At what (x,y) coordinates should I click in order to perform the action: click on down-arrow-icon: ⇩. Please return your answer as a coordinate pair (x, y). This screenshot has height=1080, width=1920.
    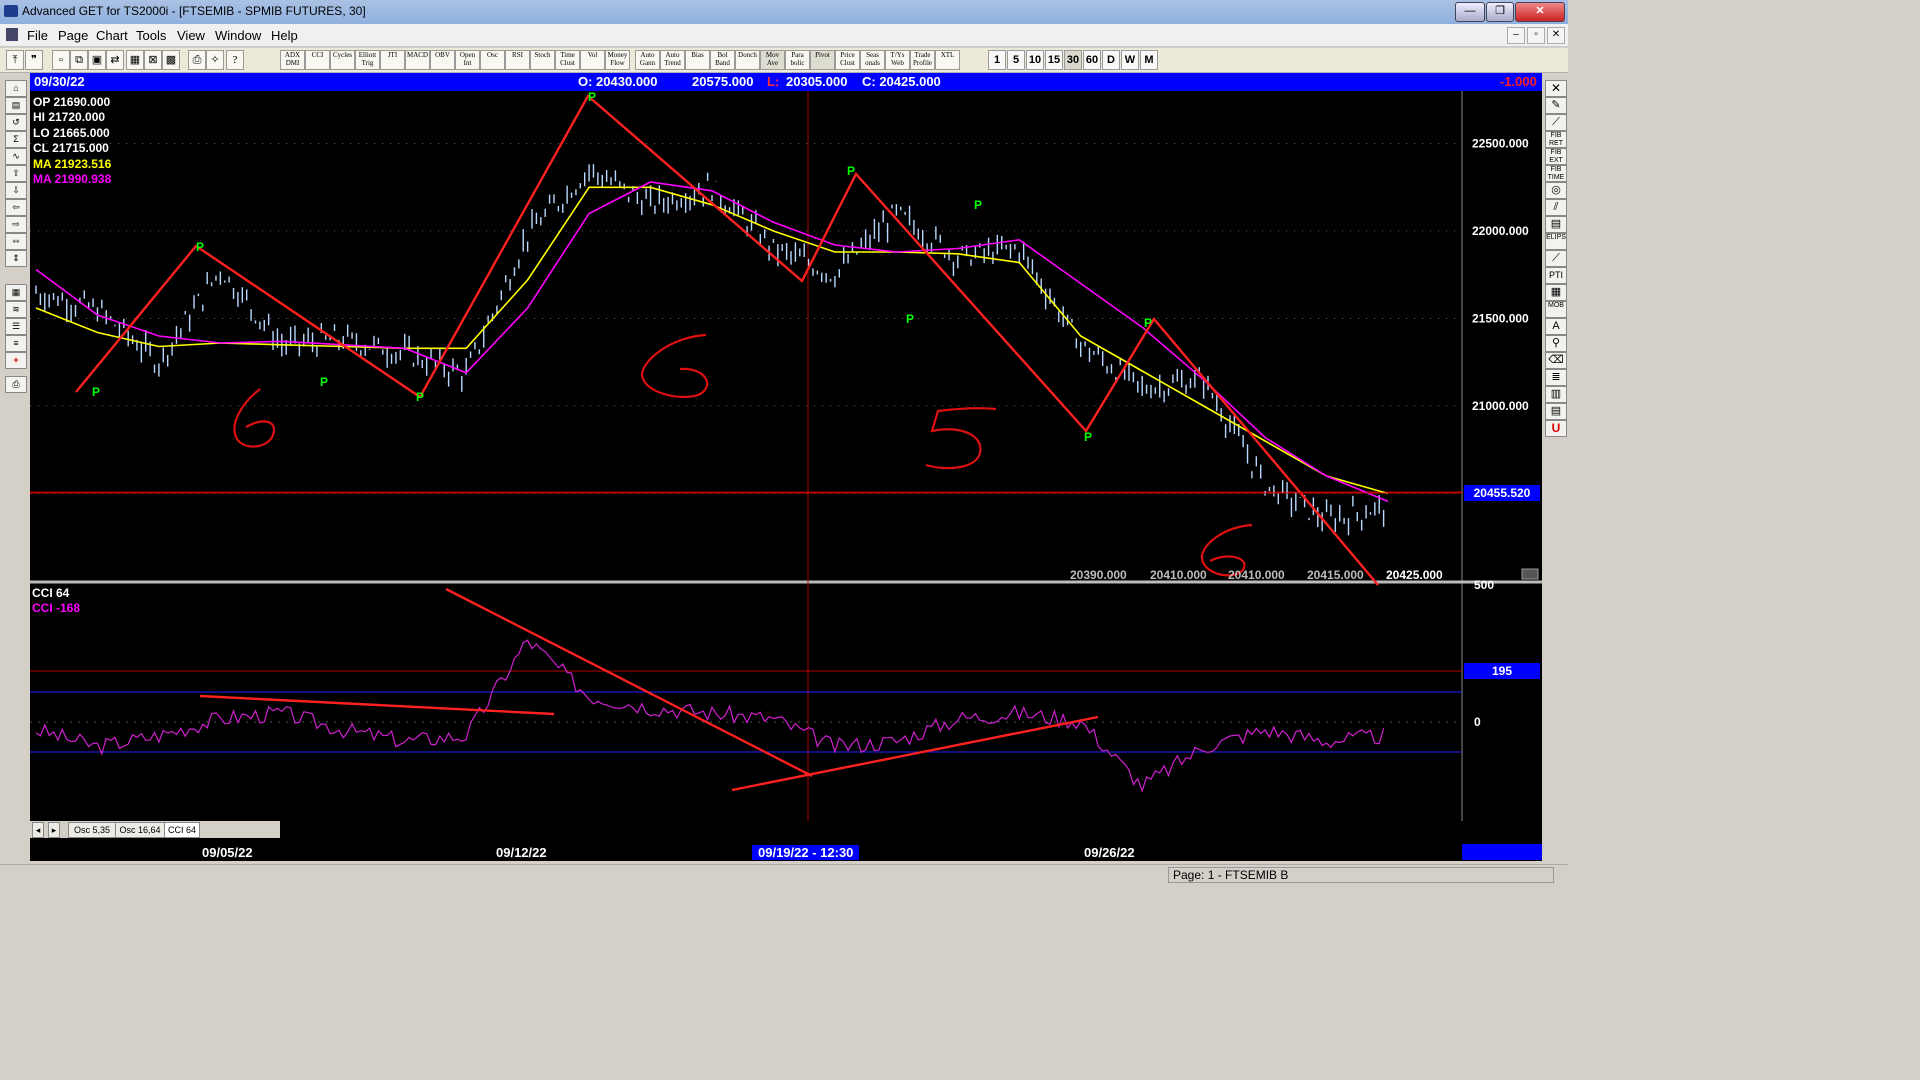
    Looking at the image, I should click on (16, 190).